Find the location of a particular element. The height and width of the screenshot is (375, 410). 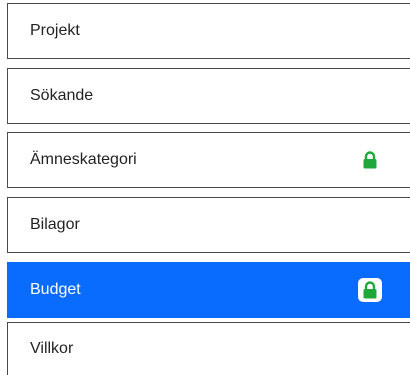

nav-item-label: Villkor is located at coordinates (52, 348).